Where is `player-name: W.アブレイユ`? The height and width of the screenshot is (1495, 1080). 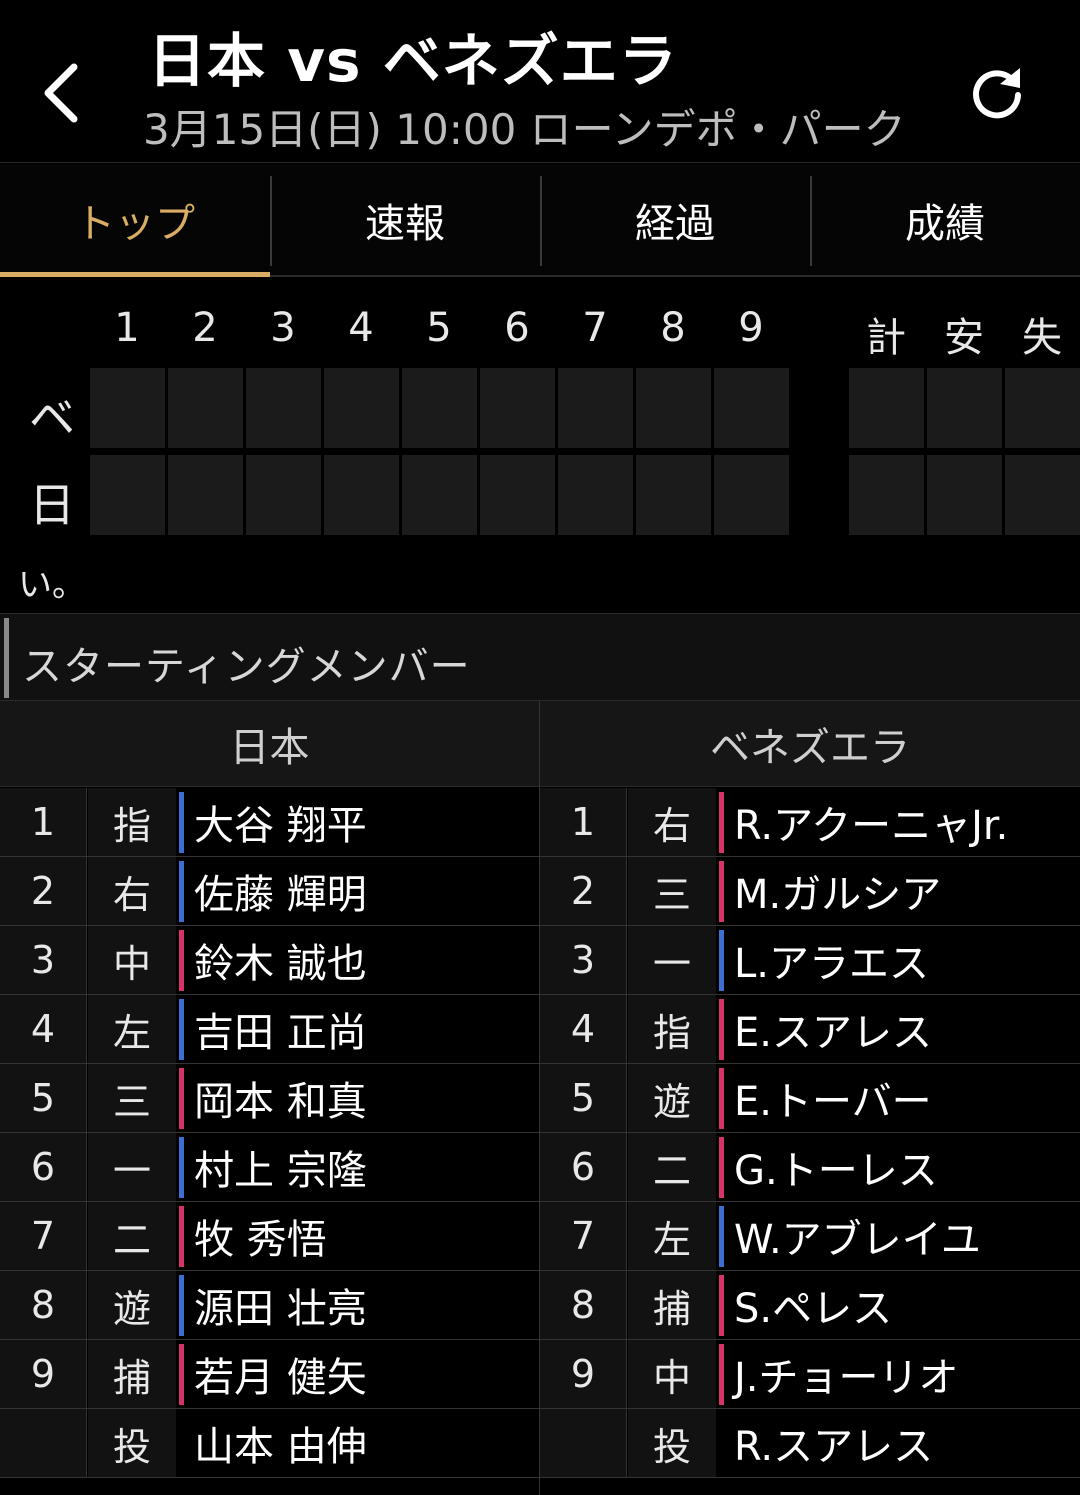 player-name: W.アブレイユ is located at coordinates (857, 1236).